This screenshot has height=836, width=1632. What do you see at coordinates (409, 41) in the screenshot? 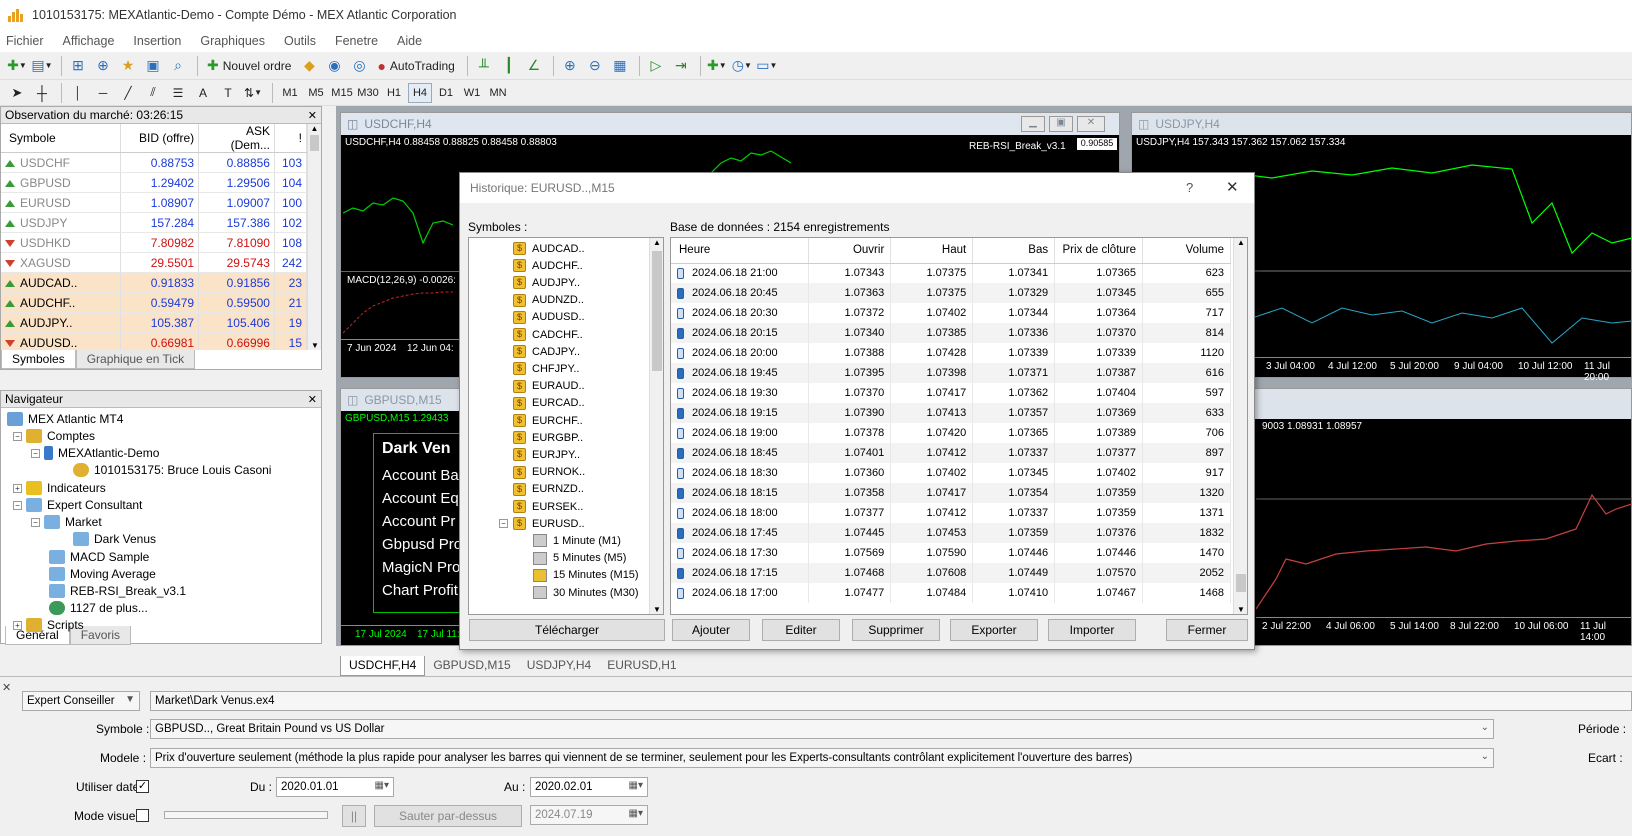
I see `menu-aide: Aide` at bounding box center [409, 41].